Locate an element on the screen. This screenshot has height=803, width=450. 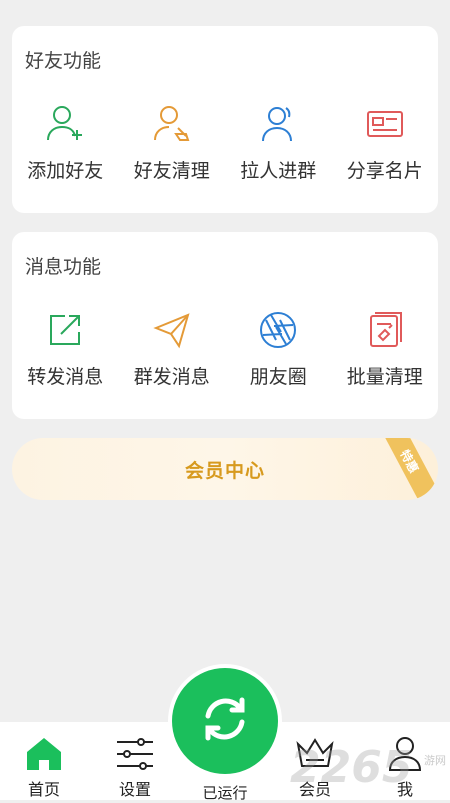
friends-card-title: 好友功能 is located at coordinates (63, 61).